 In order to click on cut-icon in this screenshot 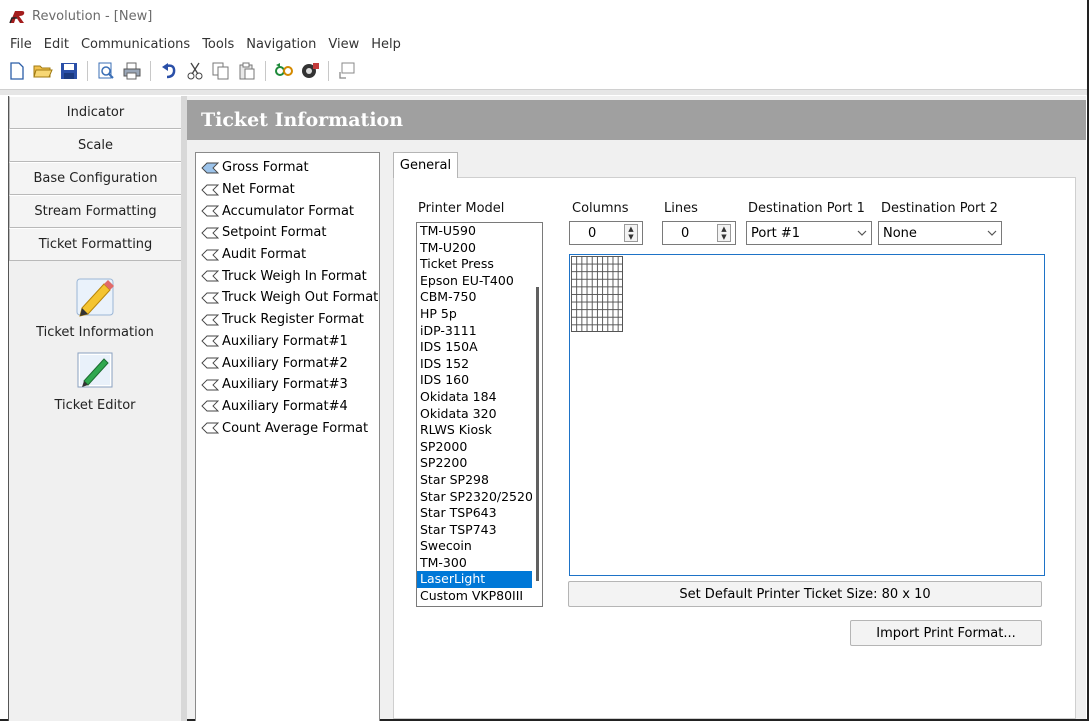, I will do `click(195, 71)`.